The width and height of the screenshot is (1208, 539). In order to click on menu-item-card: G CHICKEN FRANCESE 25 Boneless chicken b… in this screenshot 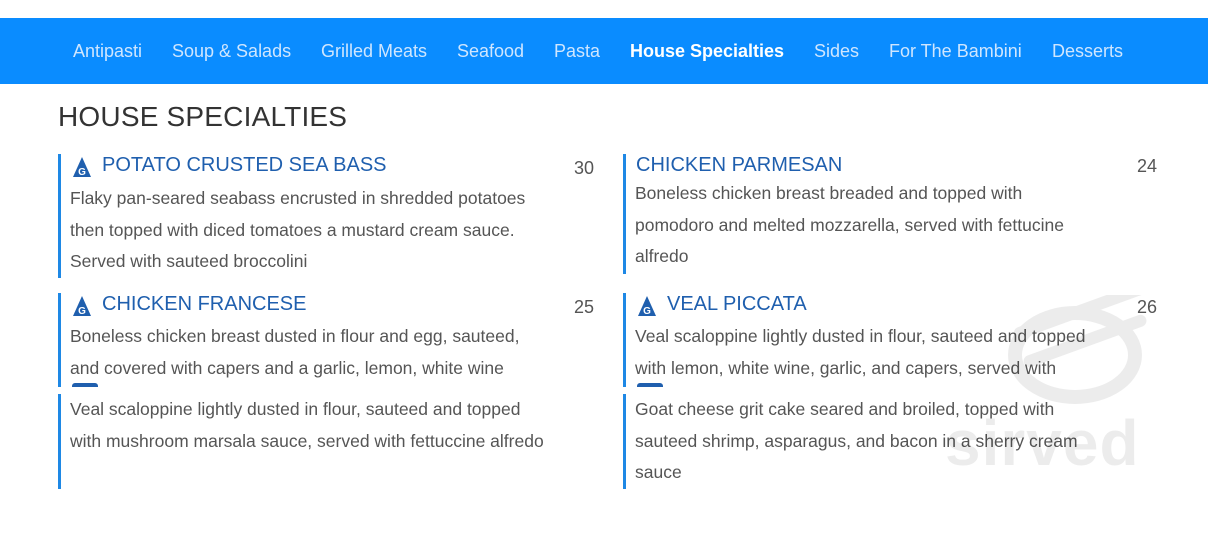, I will do `click(329, 340)`.